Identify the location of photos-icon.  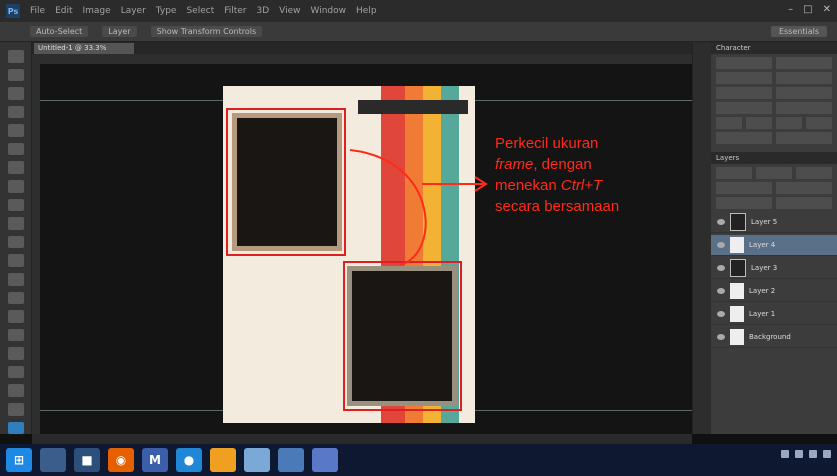
(257, 460).